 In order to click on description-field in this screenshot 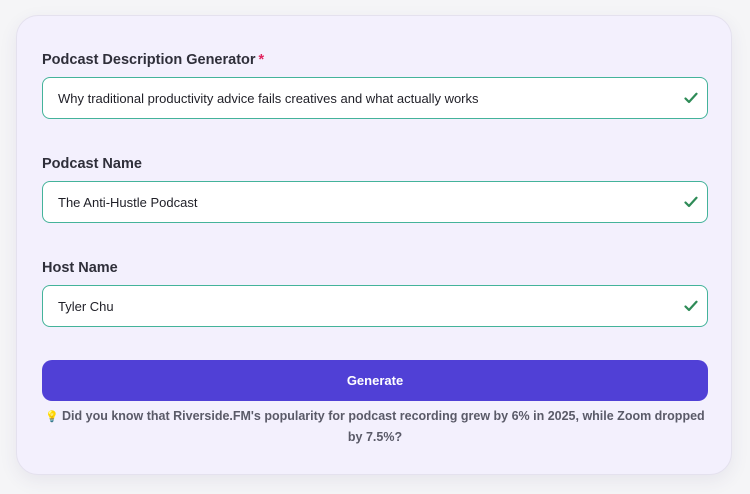, I will do `click(375, 98)`.